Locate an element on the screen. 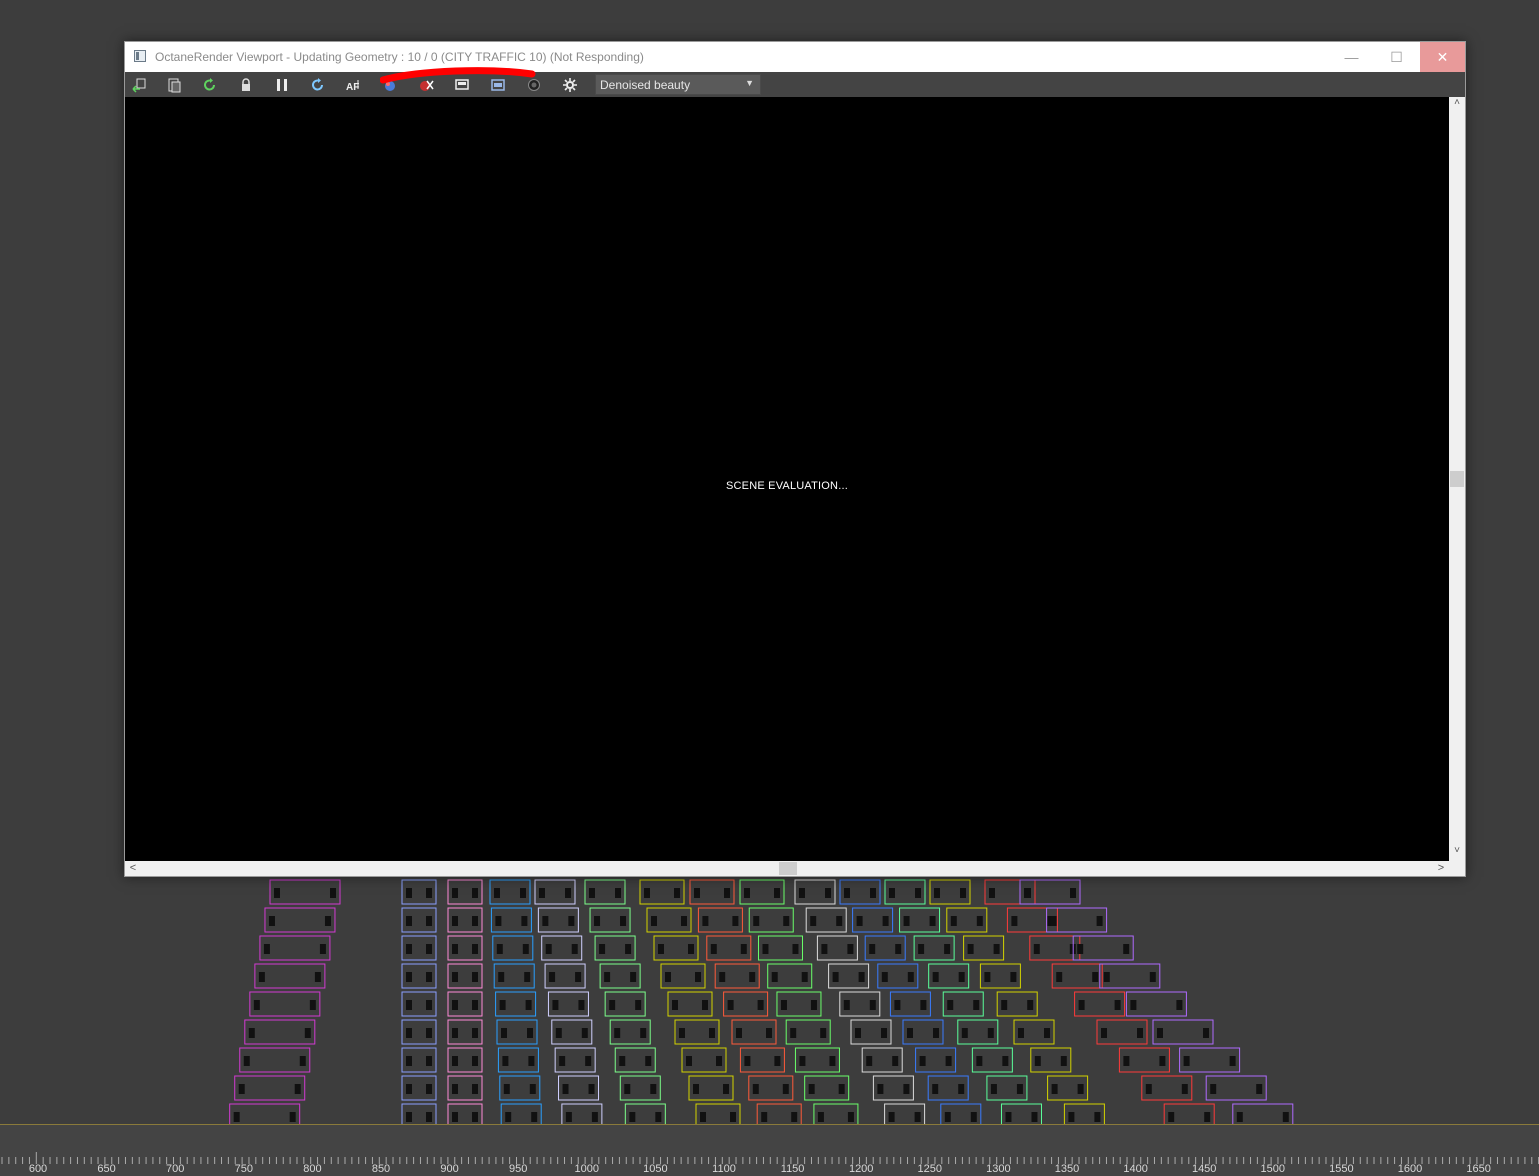  maximize-button: ☐ is located at coordinates (1396, 57).